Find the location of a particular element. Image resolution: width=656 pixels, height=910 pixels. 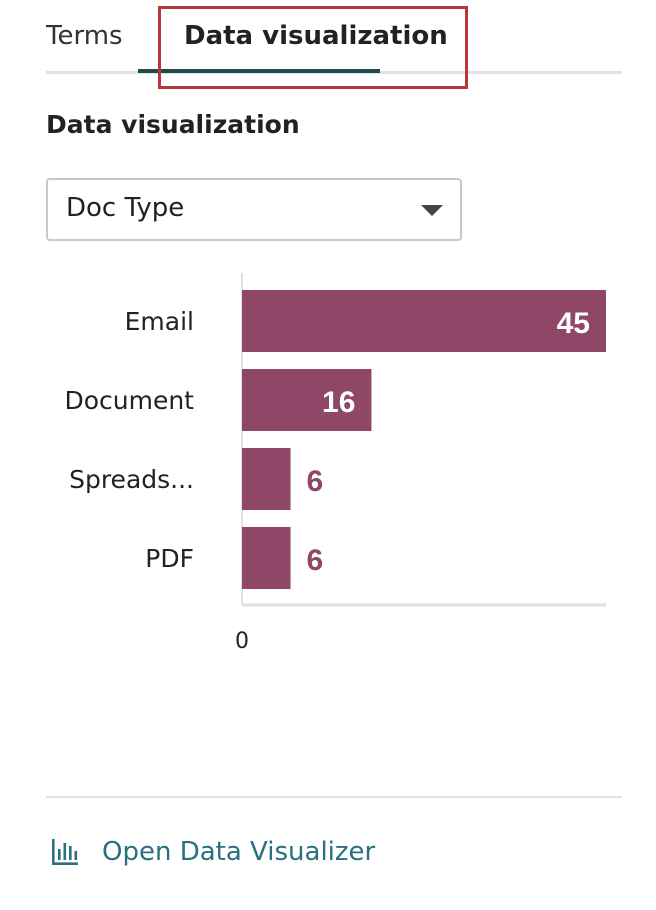

value-label-3: 6 is located at coordinates (315, 560).